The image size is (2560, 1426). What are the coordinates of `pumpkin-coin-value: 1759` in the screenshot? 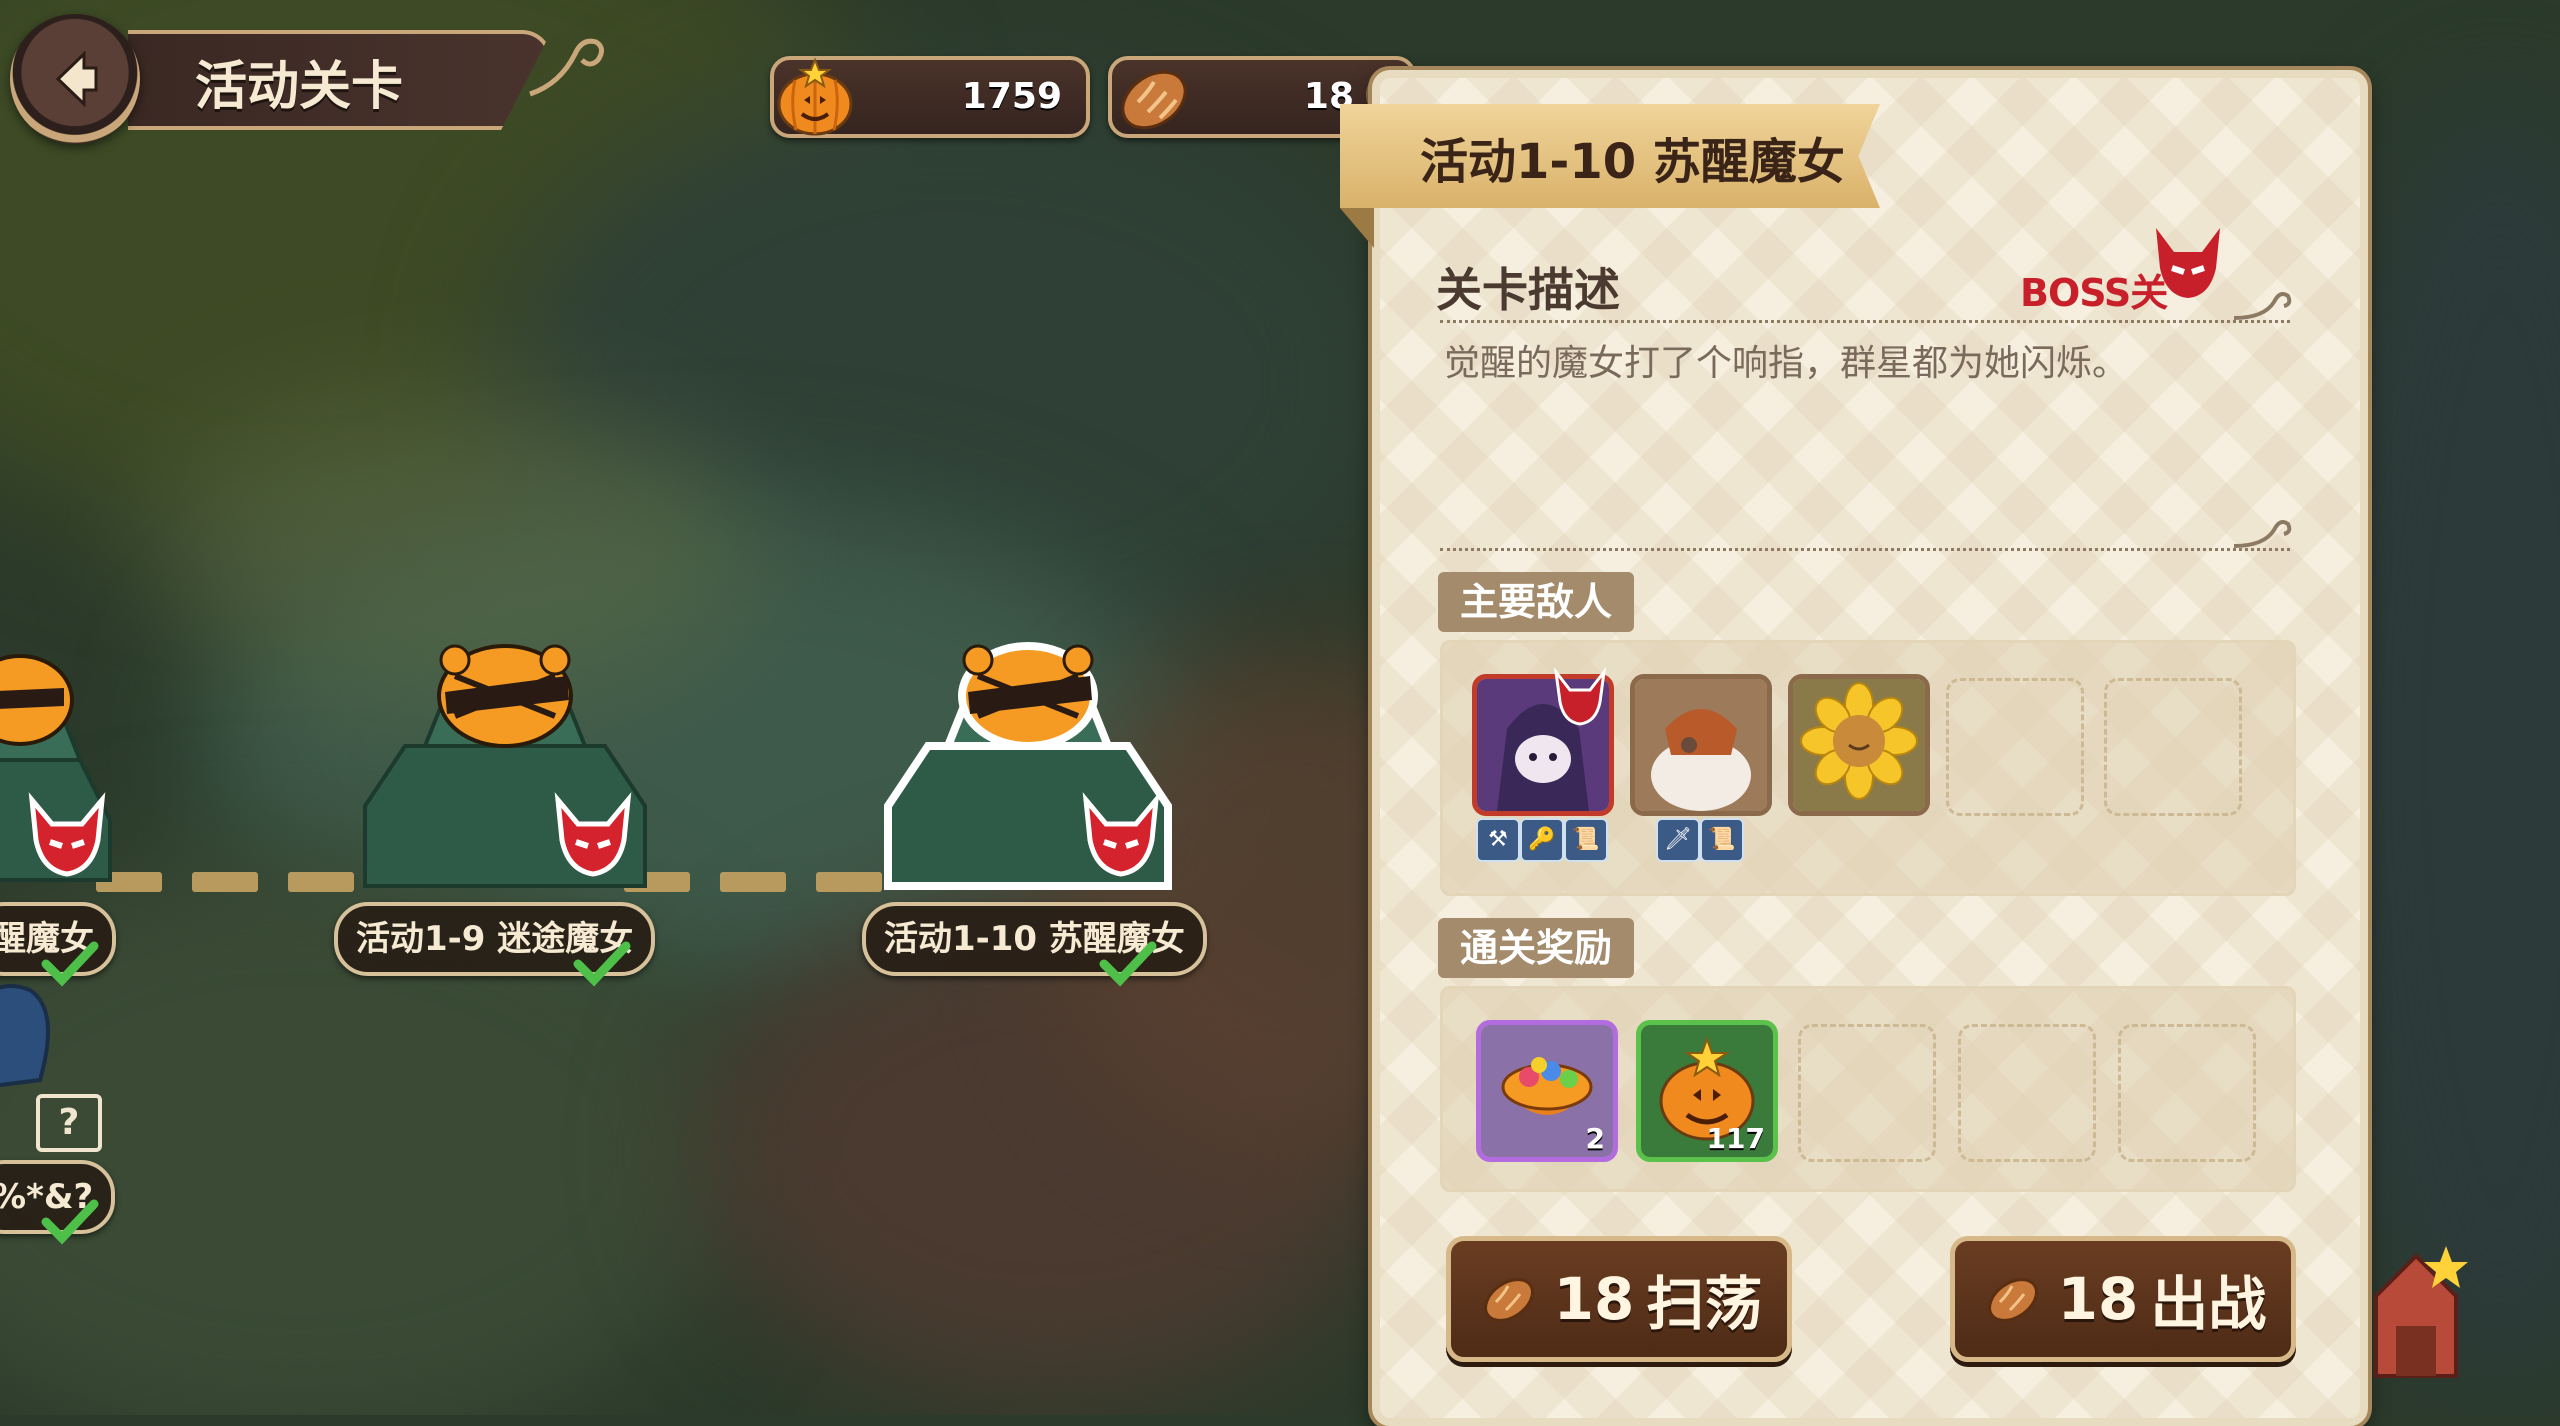 It's located at (1011, 96).